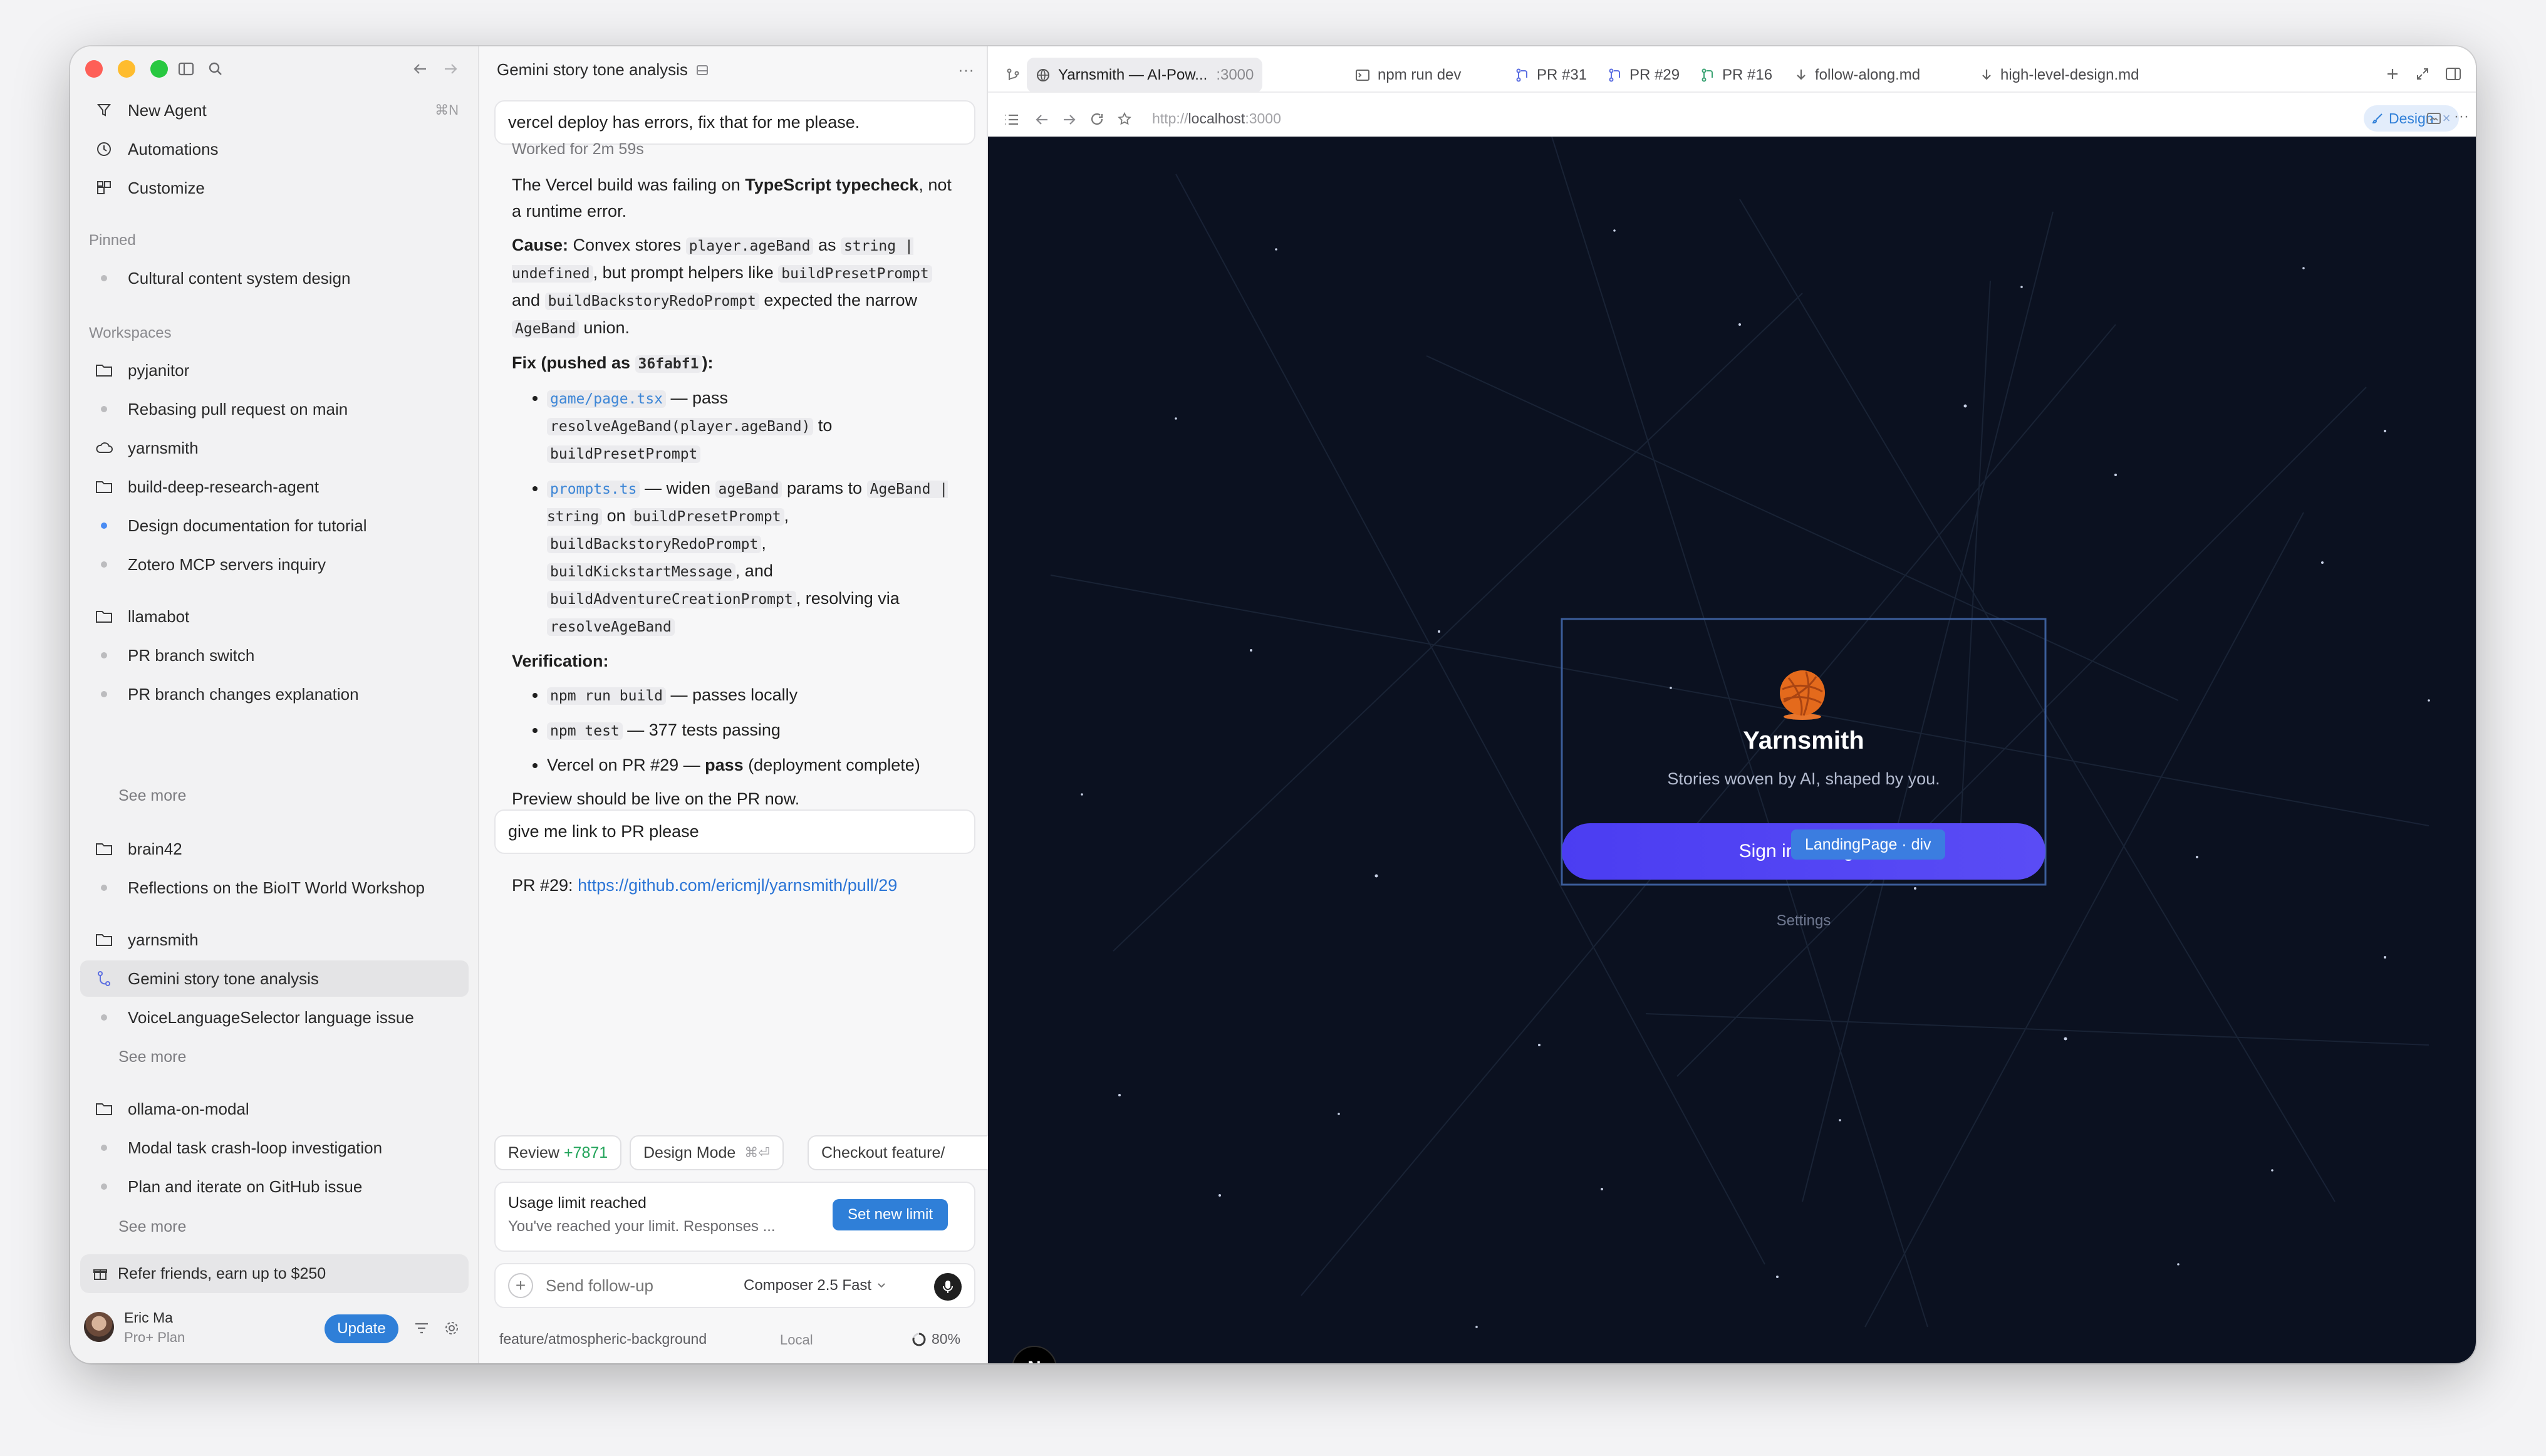 Image resolution: width=2546 pixels, height=1456 pixels. Describe the element at coordinates (274, 1109) in the screenshot. I see `workspace-ollama-on-modal: ollama-on-modal` at that location.